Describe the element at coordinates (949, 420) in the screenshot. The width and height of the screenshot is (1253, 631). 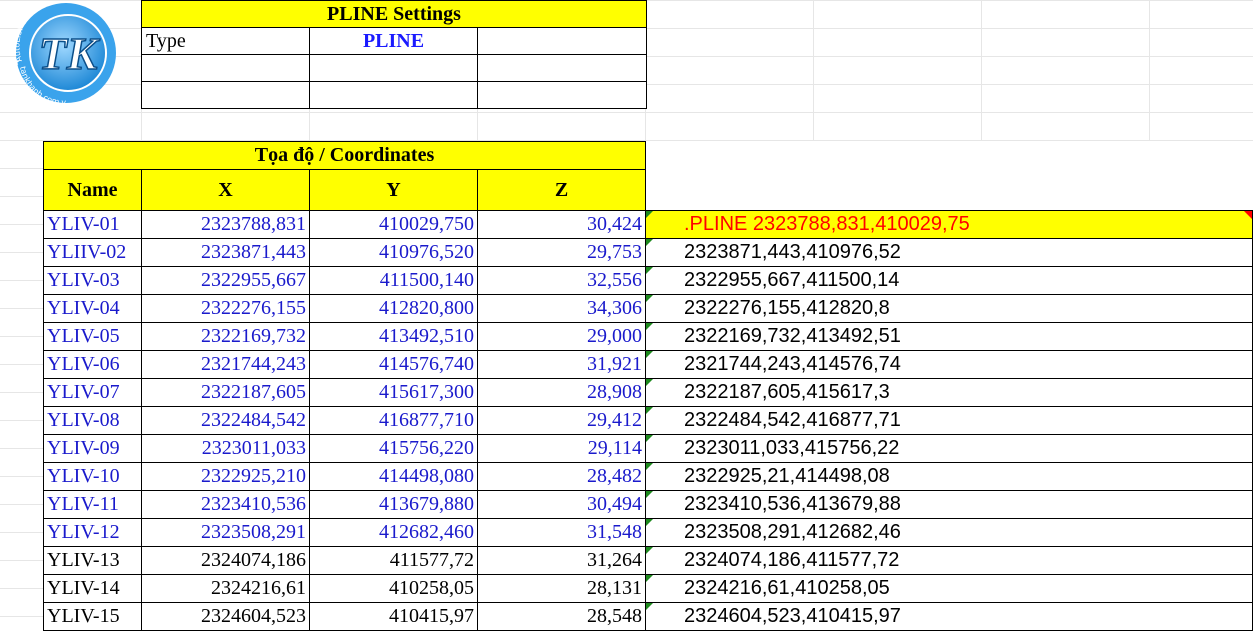
I see `cell-pline-command: 2322484,542,416877,71` at that location.